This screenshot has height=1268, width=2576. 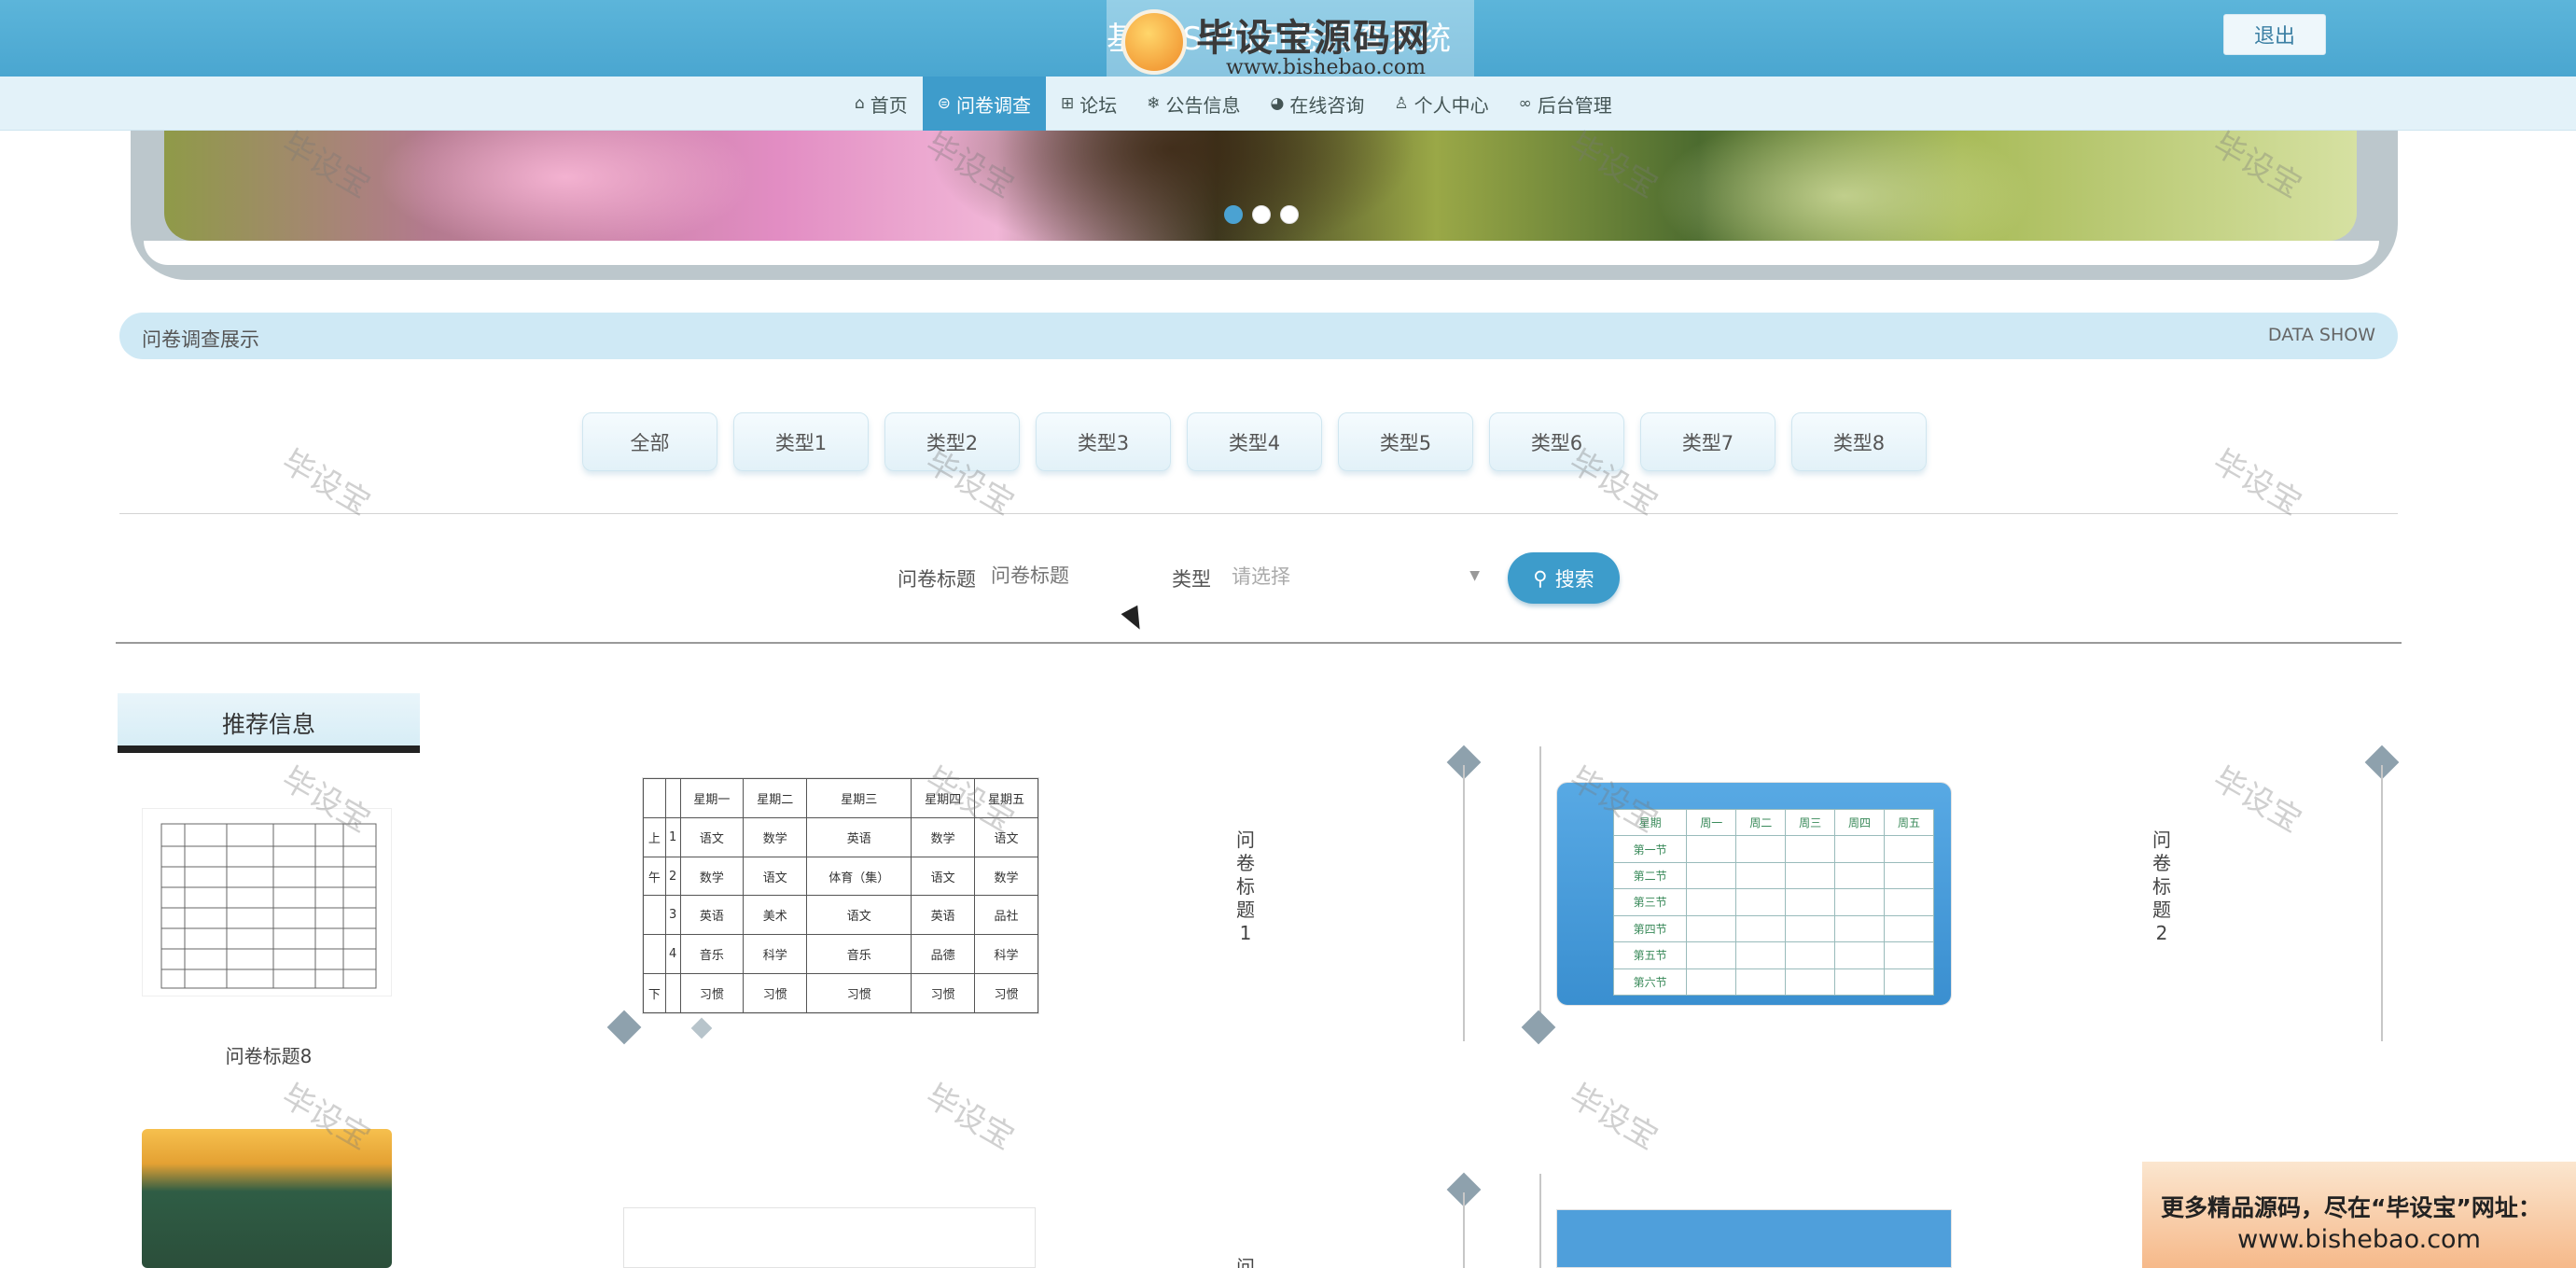 I want to click on nav-item-notice: ❄ 公告信息, so click(x=1193, y=104).